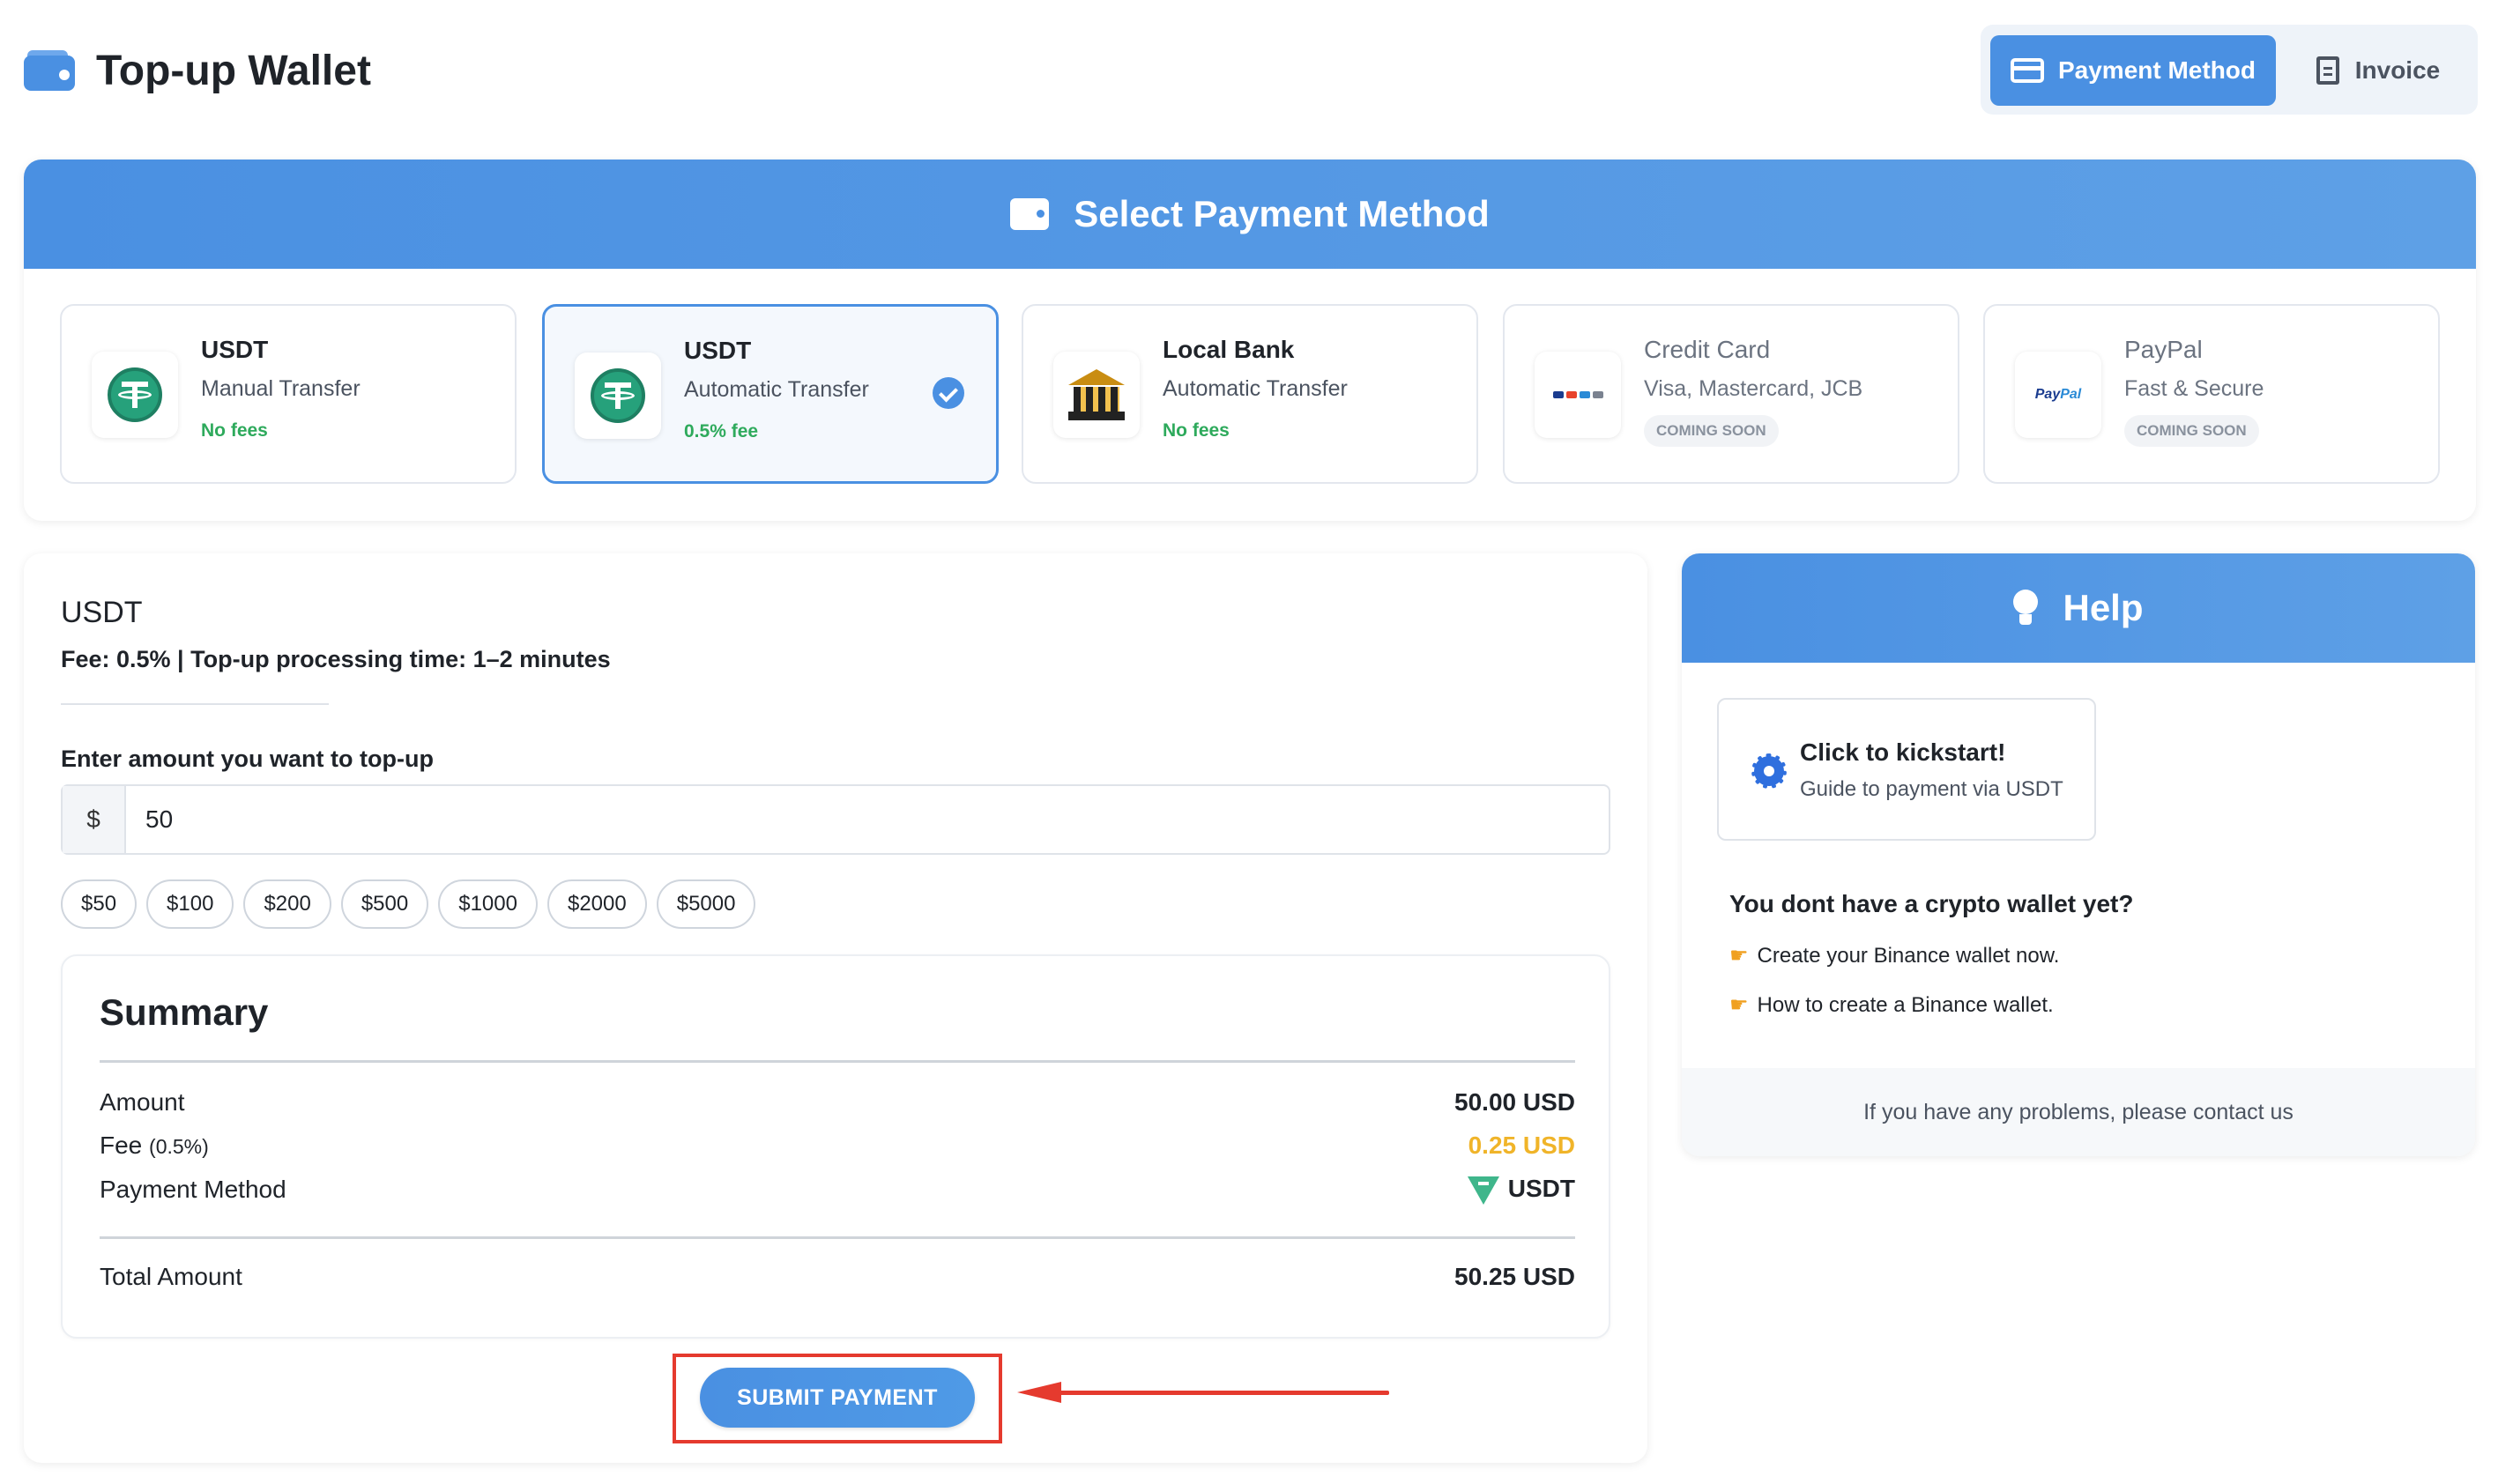 The height and width of the screenshot is (1484, 2498). What do you see at coordinates (193, 1189) in the screenshot?
I see `row-label: Payment Method` at bounding box center [193, 1189].